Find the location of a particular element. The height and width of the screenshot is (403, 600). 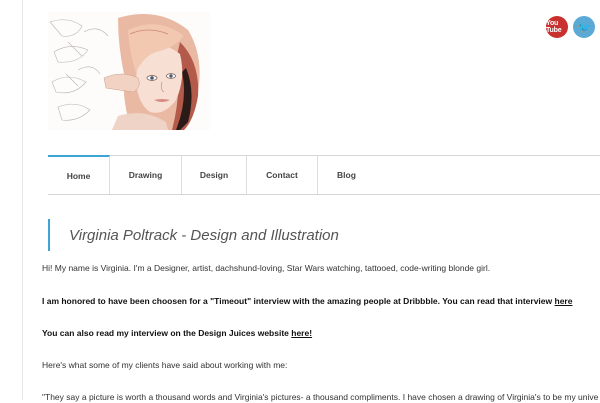

nav-drawing: Drawing is located at coordinates (146, 175).